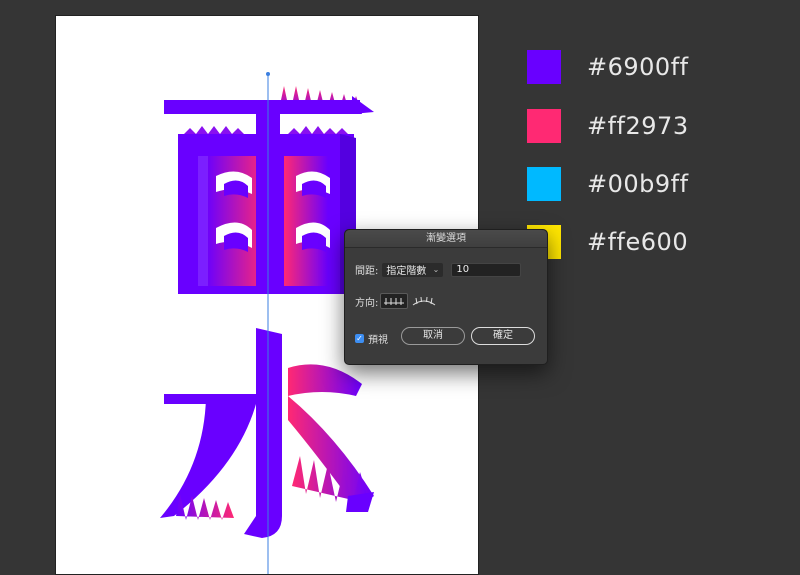 This screenshot has height=575, width=800. Describe the element at coordinates (638, 67) in the screenshot. I see `swatch-hex-label: #6900ff` at that location.